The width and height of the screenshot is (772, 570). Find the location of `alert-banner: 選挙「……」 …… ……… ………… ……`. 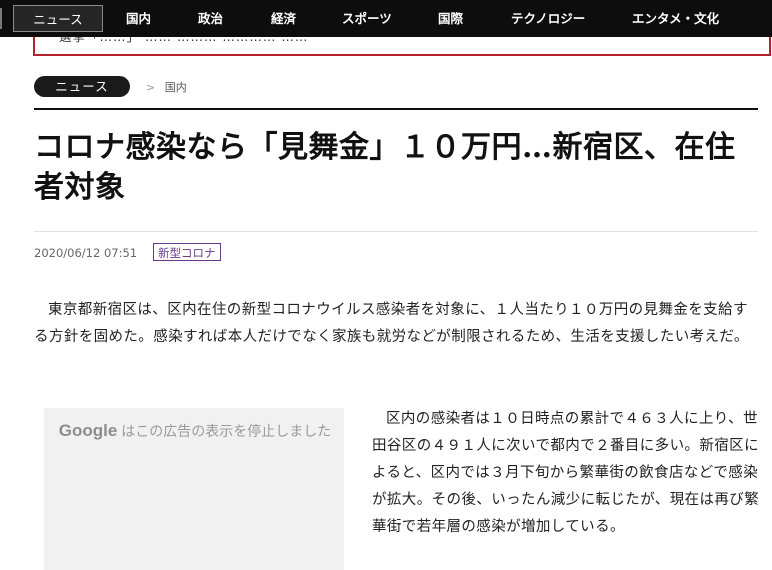

alert-banner: 選挙「……」 …… ……… ………… …… is located at coordinates (402, 46).